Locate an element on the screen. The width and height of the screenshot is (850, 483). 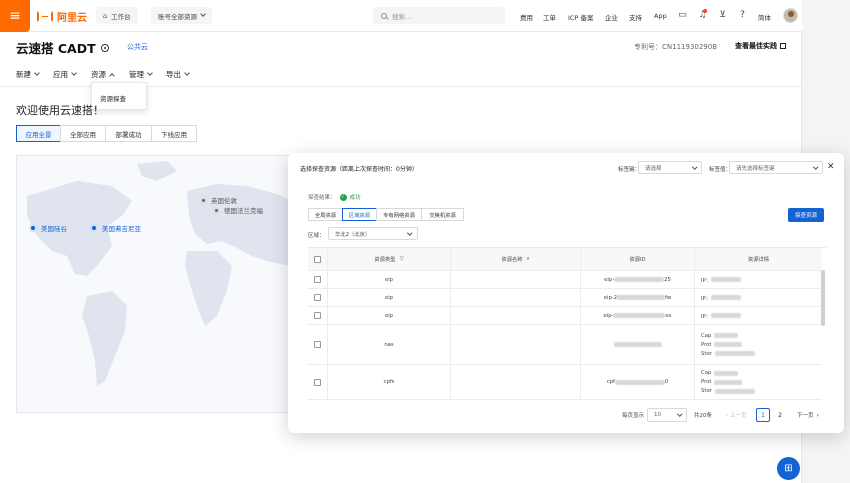
hamburger-menu-icon: ≡ is located at coordinates (15, 16).